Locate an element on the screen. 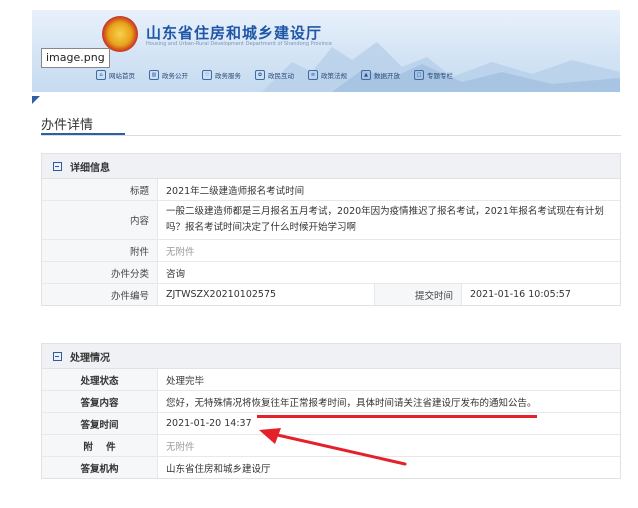 The width and height of the screenshot is (638, 508). nav-item-policy: ≡ 政策法规 is located at coordinates (327, 75).